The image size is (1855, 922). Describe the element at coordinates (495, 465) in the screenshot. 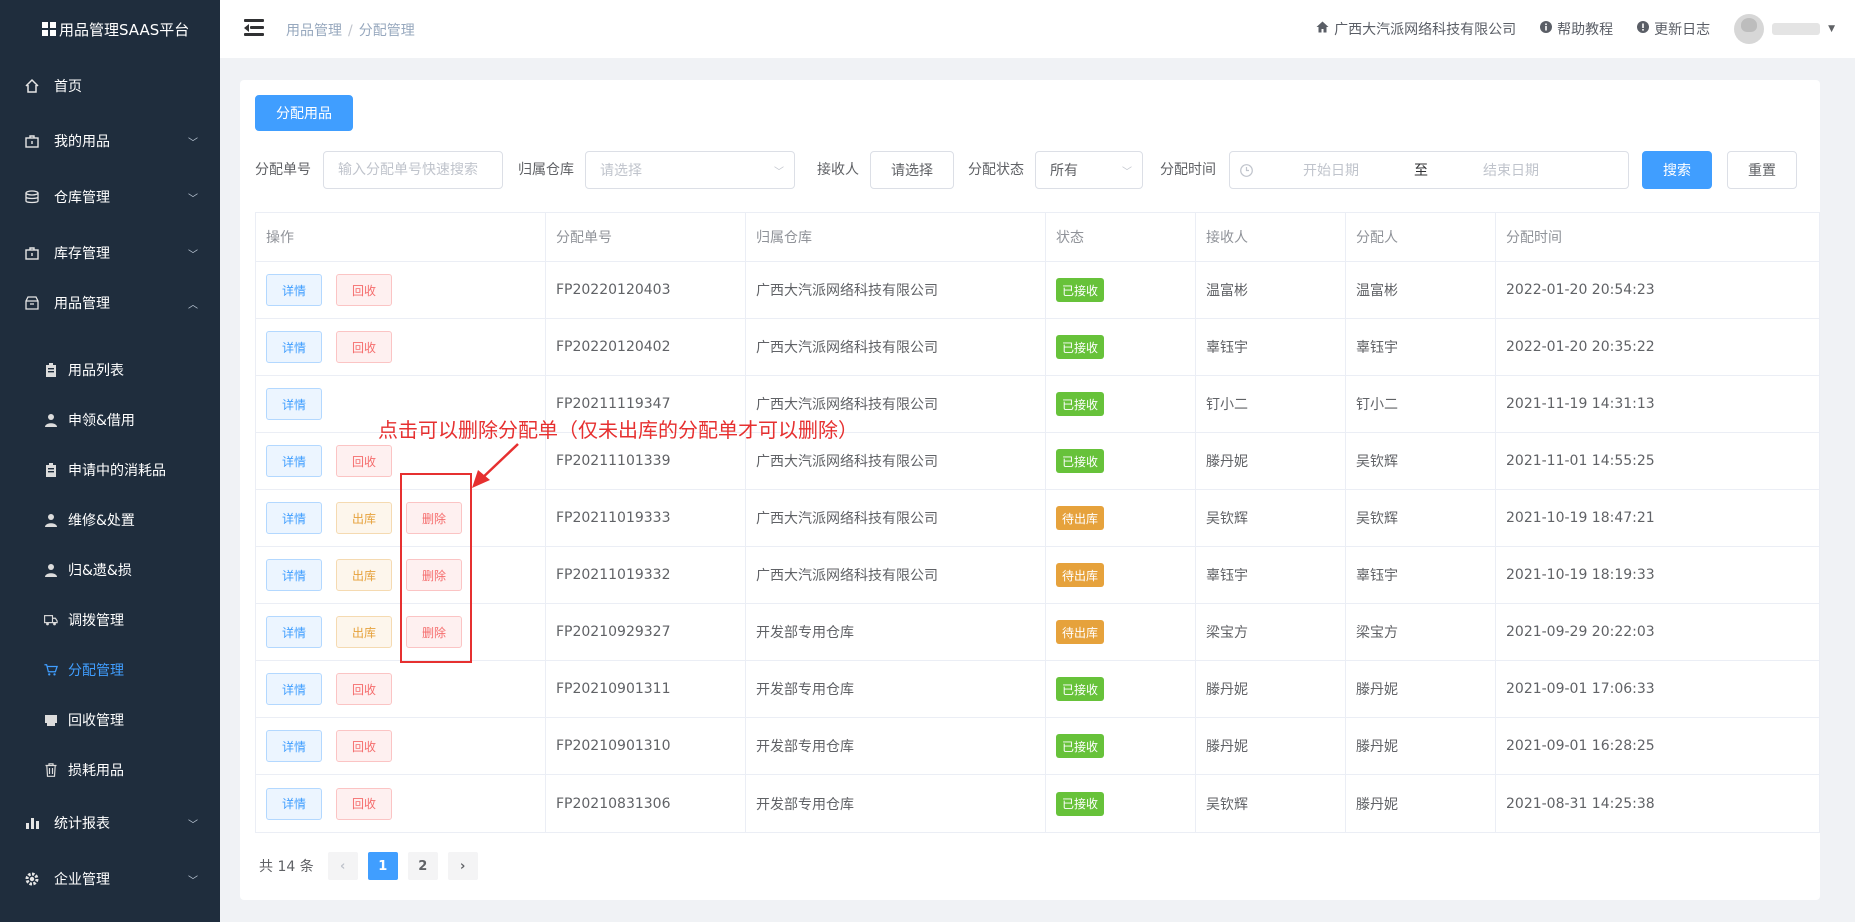

I see `annotation-arrow-icon` at that location.